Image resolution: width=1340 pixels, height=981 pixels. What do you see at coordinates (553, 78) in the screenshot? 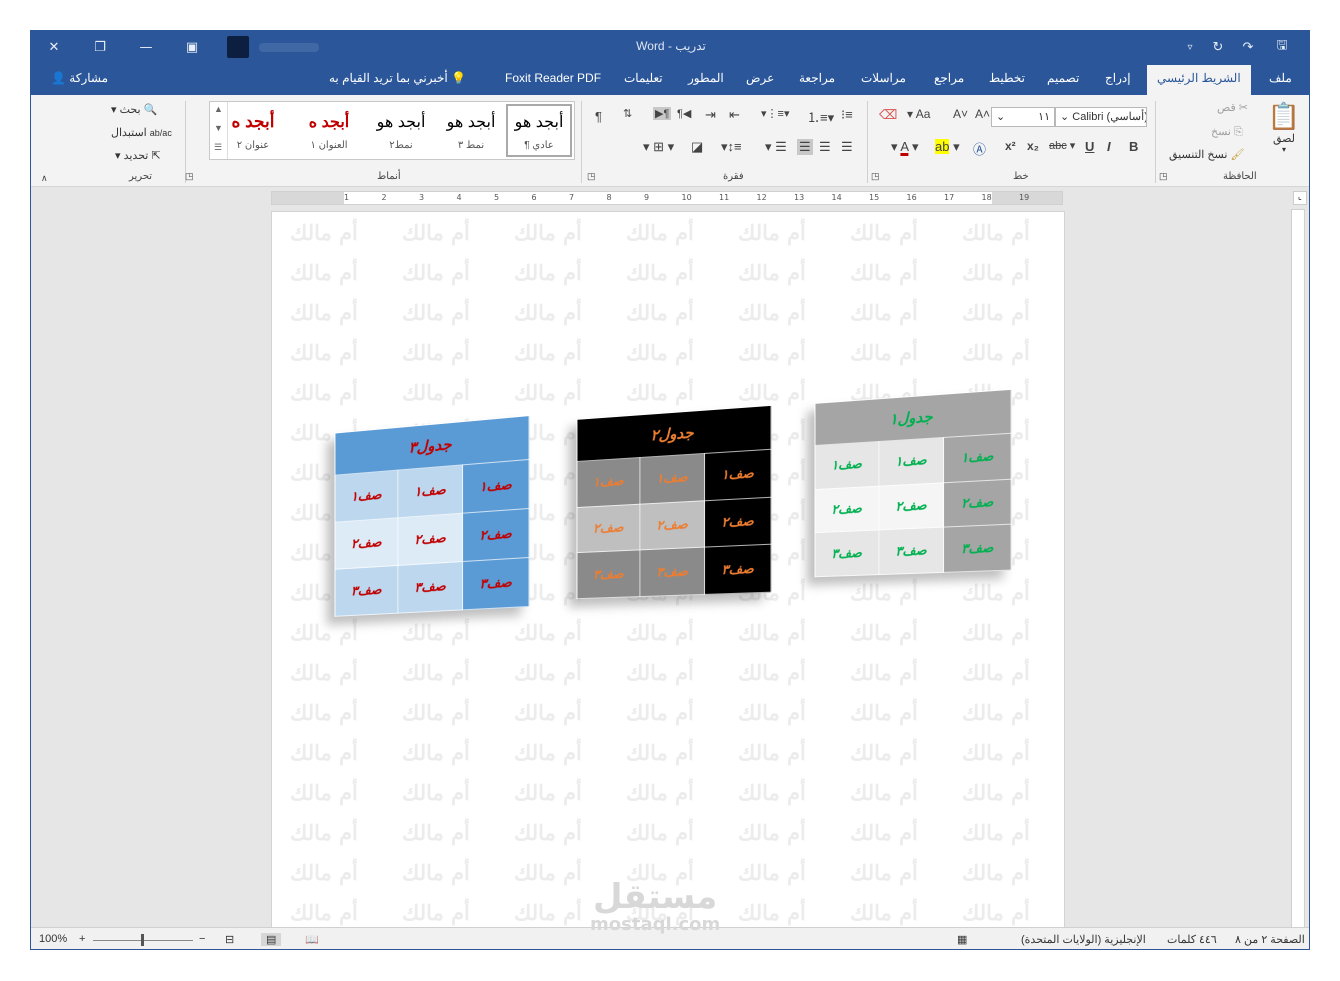
I see `tab-foxit: Foxit Reader PDF` at bounding box center [553, 78].